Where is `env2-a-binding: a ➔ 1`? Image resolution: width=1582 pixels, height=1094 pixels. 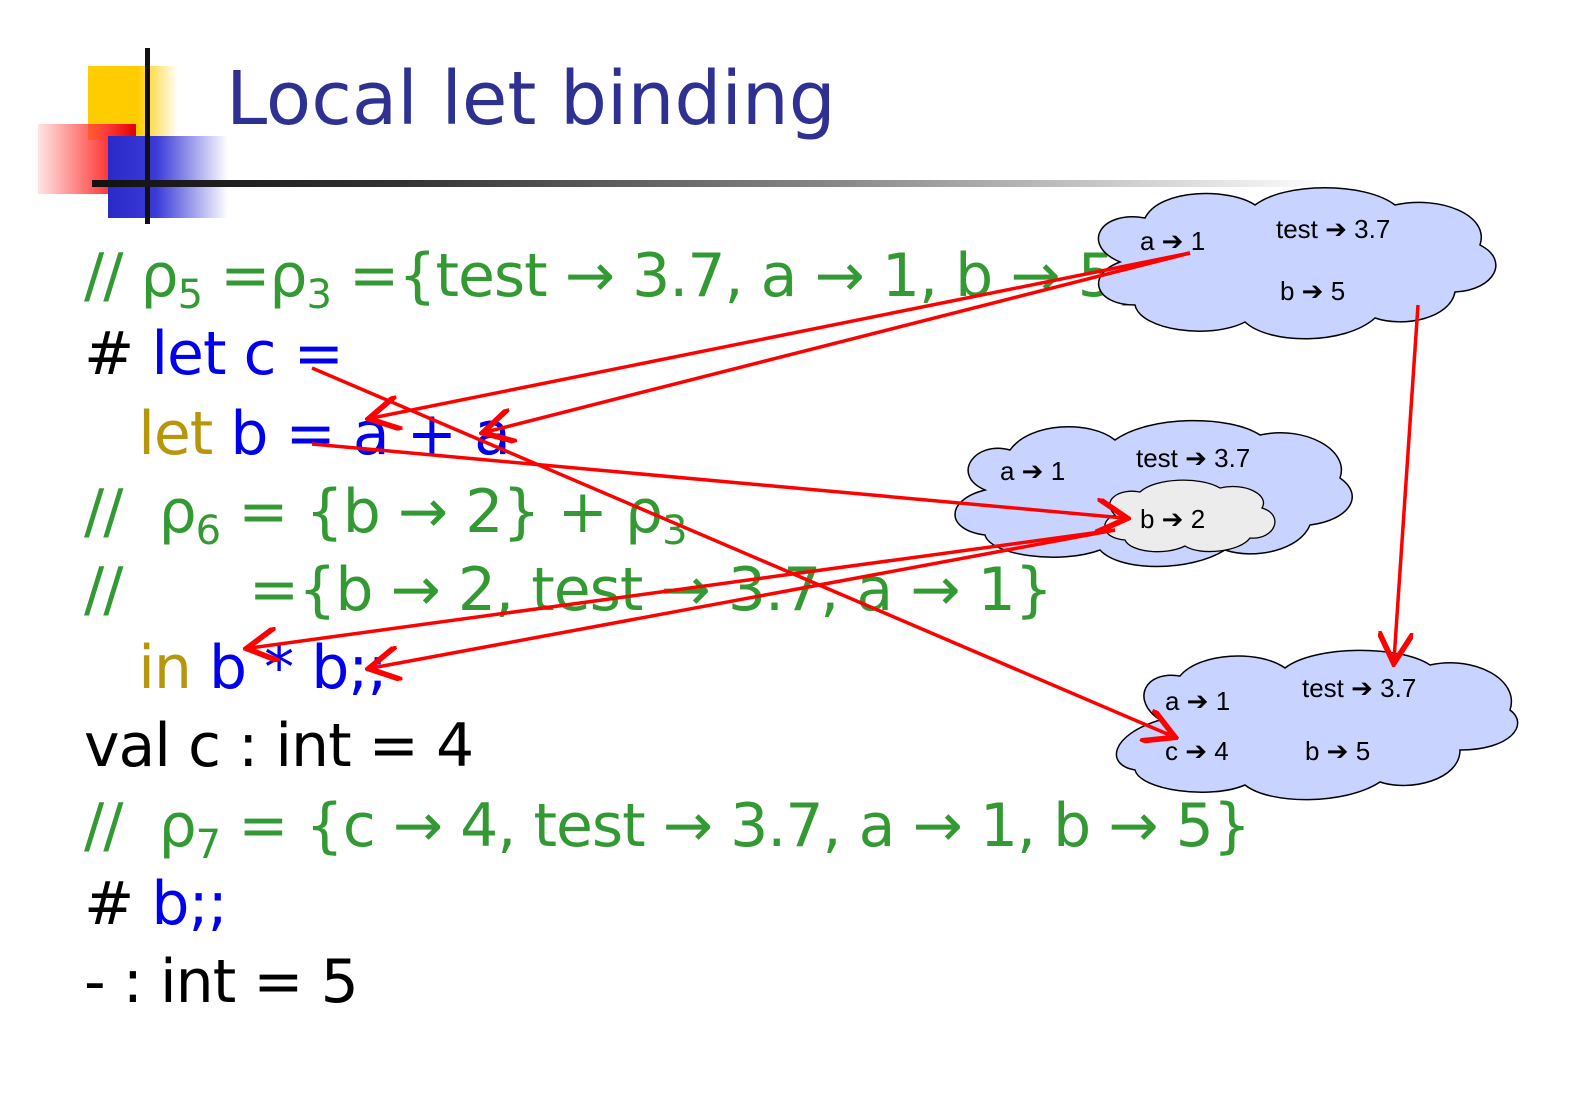
env2-a-binding: a ➔ 1 is located at coordinates (1032, 471).